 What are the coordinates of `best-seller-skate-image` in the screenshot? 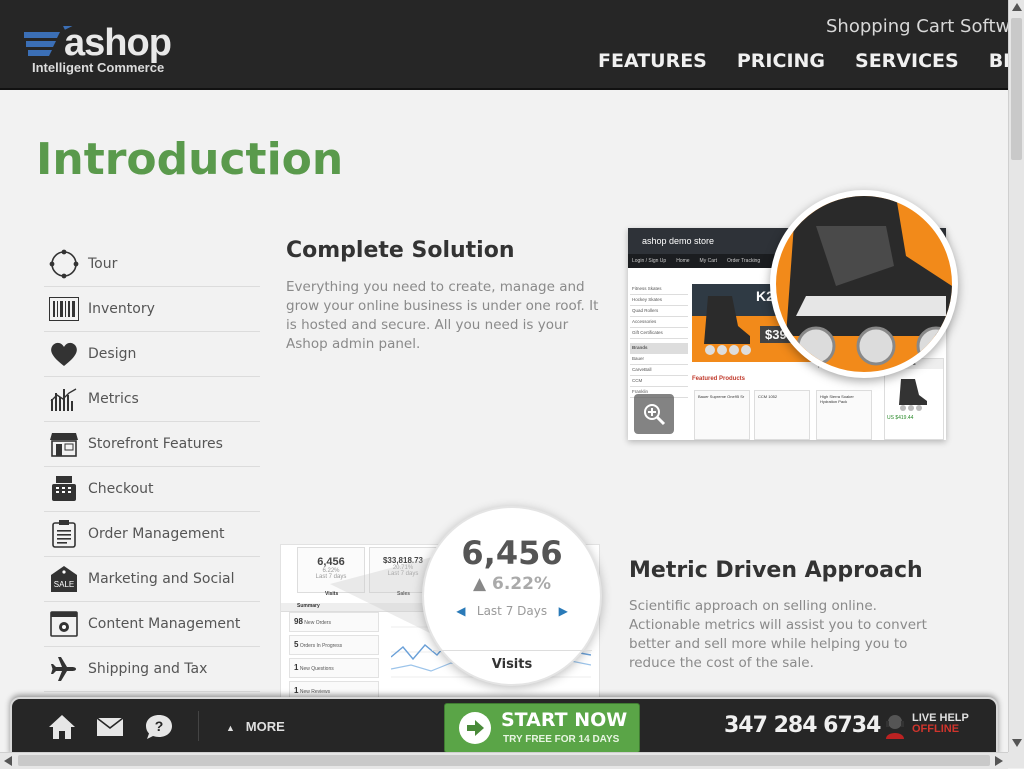 It's located at (913, 395).